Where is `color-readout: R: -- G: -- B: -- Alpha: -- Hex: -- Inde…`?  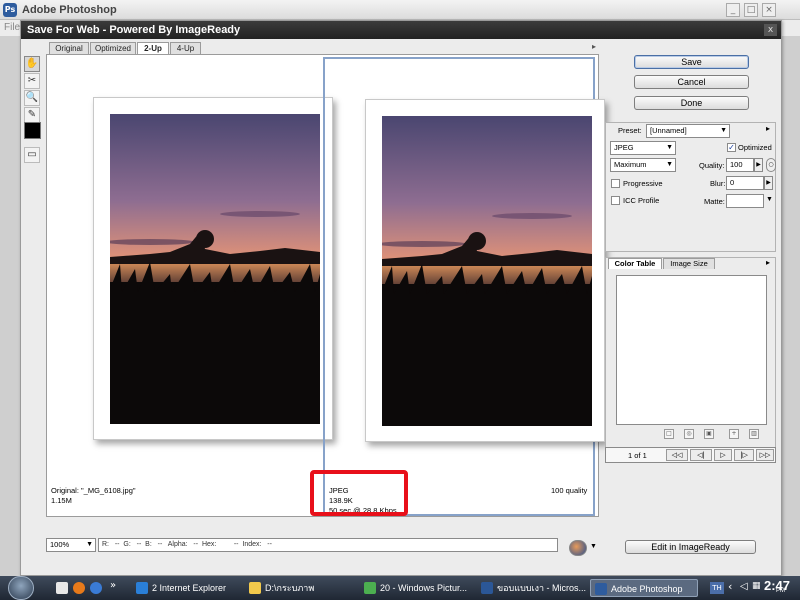 color-readout: R: -- G: -- B: -- Alpha: -- Hex: -- Inde… is located at coordinates (328, 545).